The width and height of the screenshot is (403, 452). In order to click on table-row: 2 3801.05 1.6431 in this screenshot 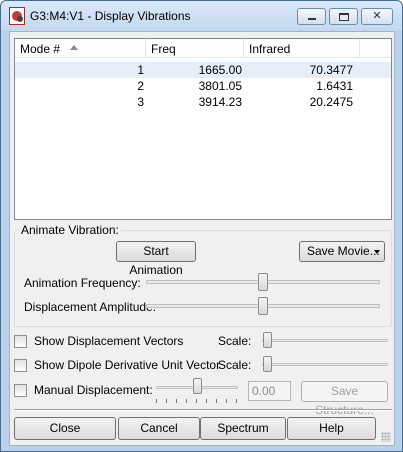, I will do `click(203, 86)`.